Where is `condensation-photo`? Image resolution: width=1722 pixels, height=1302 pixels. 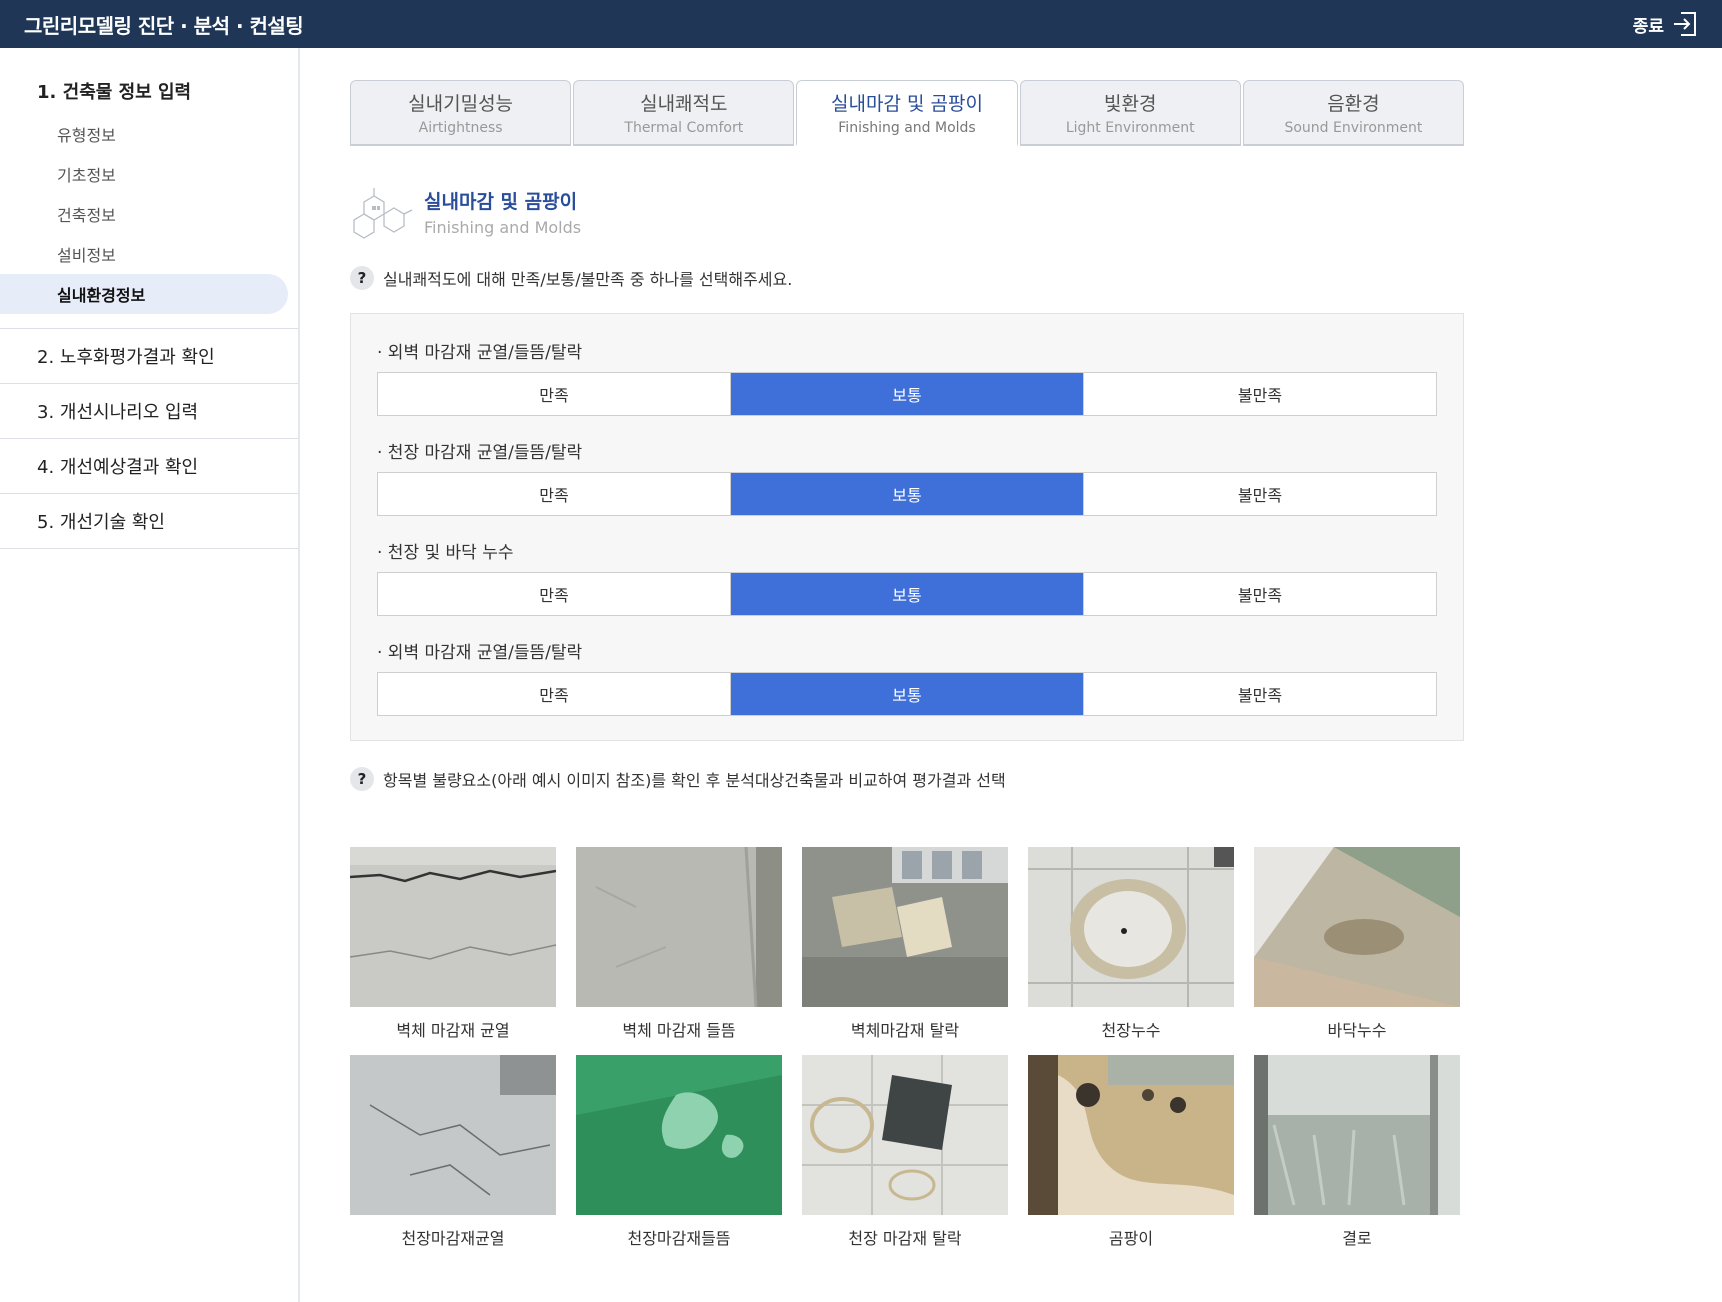
condensation-photo is located at coordinates (1357, 1135).